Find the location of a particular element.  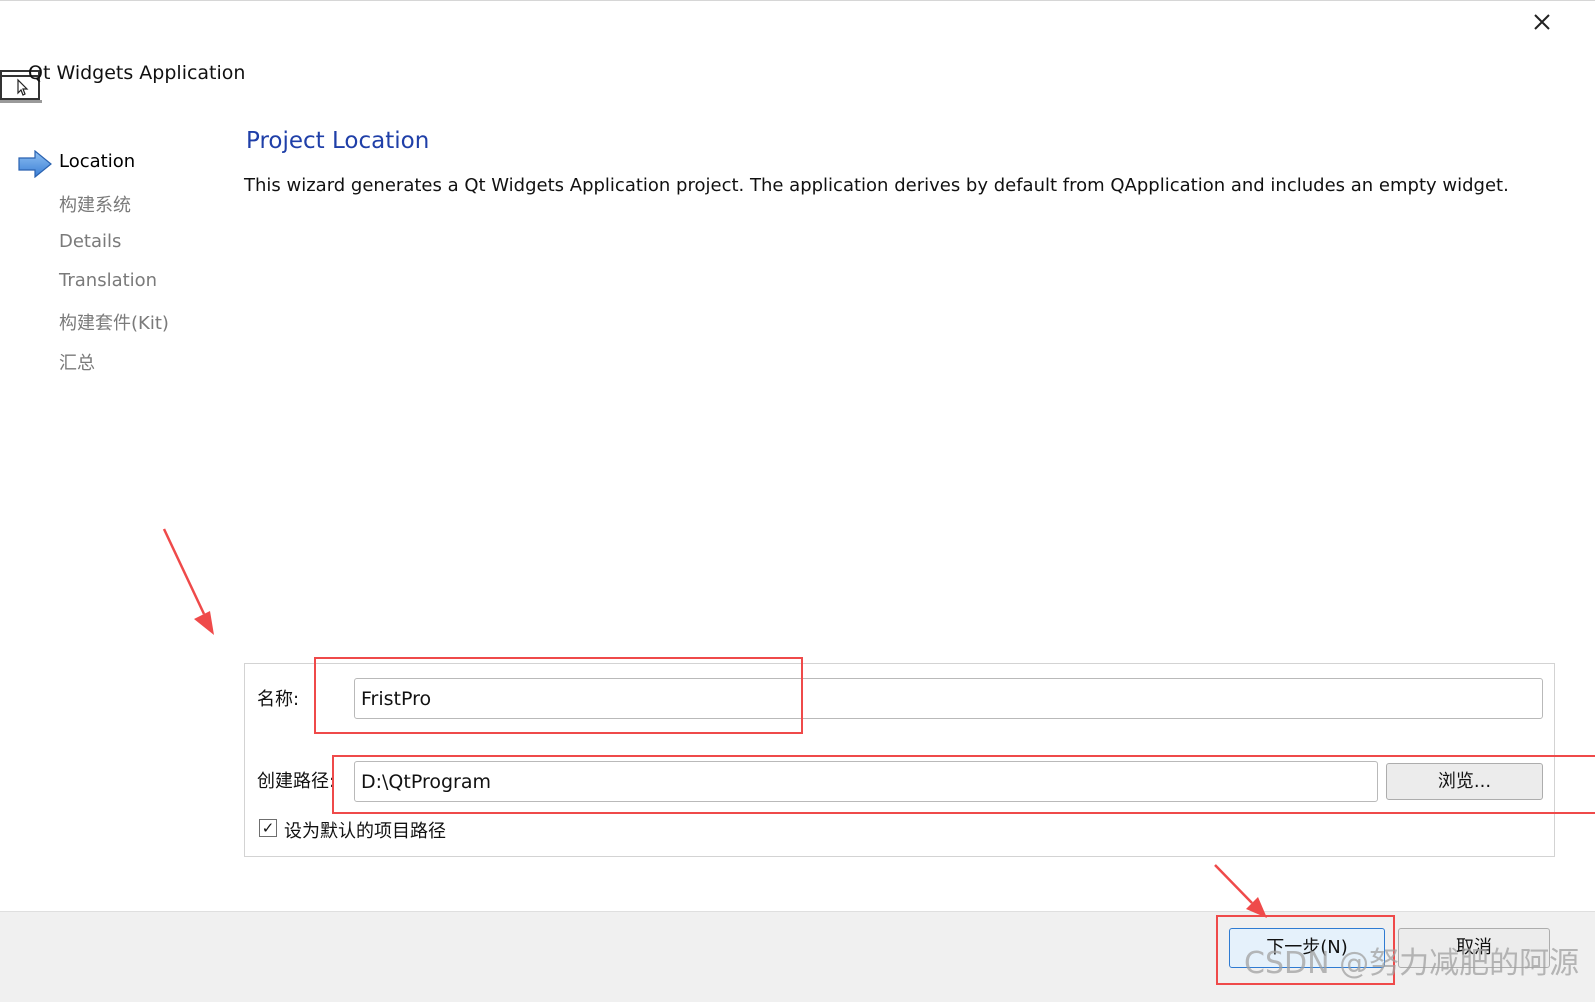

step-build-system: 构建系统 is located at coordinates (95, 205).